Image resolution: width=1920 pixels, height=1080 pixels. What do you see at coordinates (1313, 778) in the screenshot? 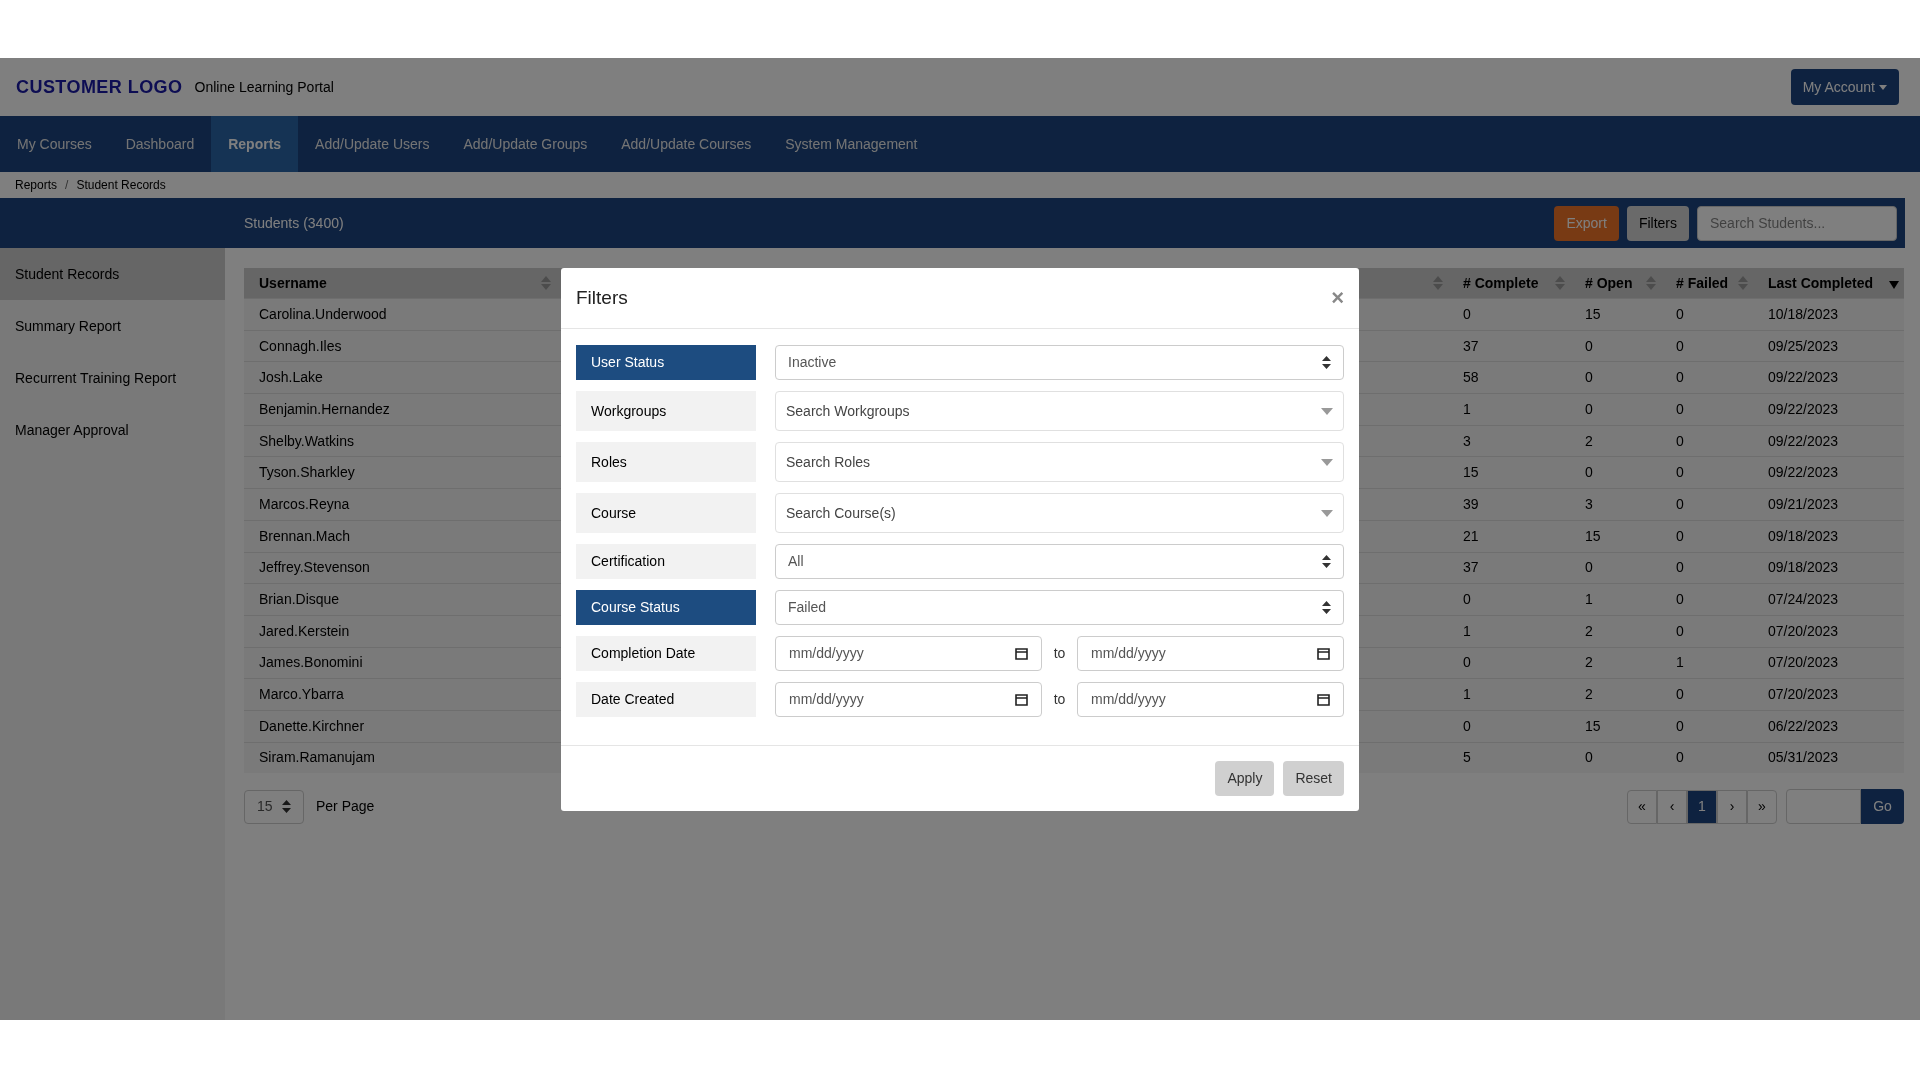
I see `dialog-button: Reset` at bounding box center [1313, 778].